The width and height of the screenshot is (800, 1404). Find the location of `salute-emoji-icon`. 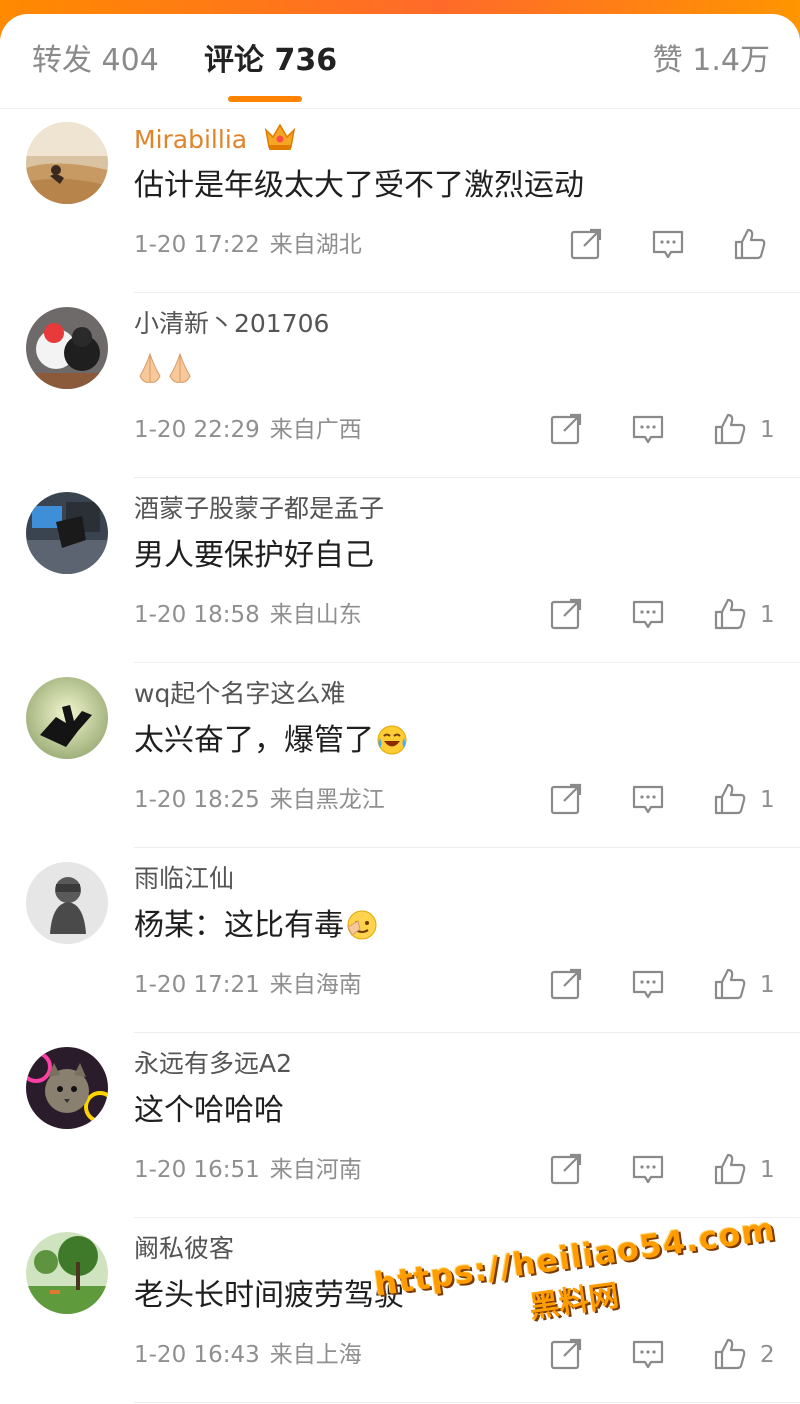

salute-emoji-icon is located at coordinates (362, 931).